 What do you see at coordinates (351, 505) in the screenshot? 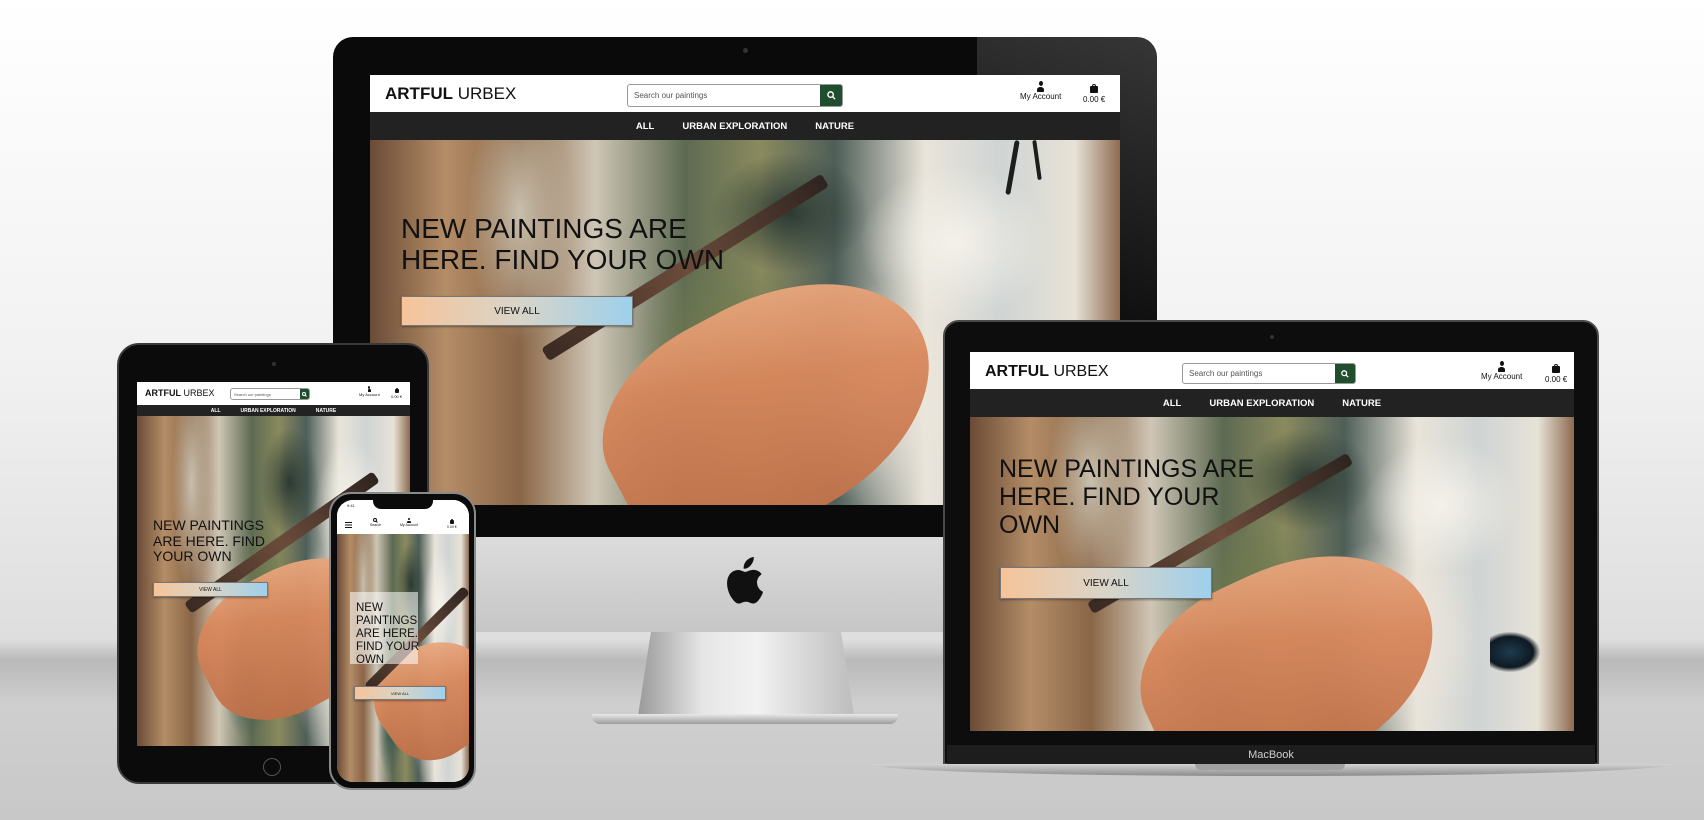
I see `status-time: 9:41` at bounding box center [351, 505].